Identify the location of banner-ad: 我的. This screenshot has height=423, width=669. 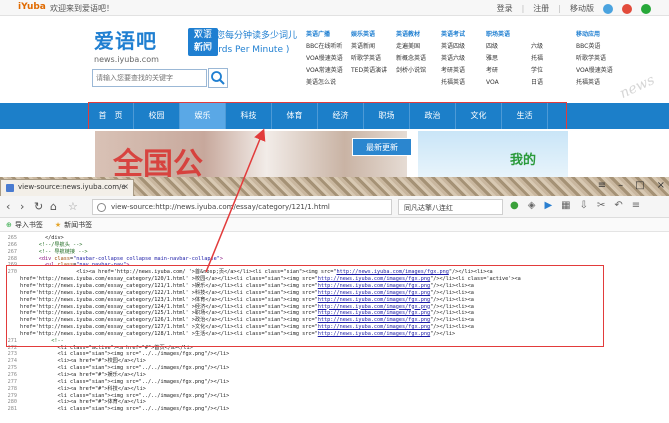
(493, 154).